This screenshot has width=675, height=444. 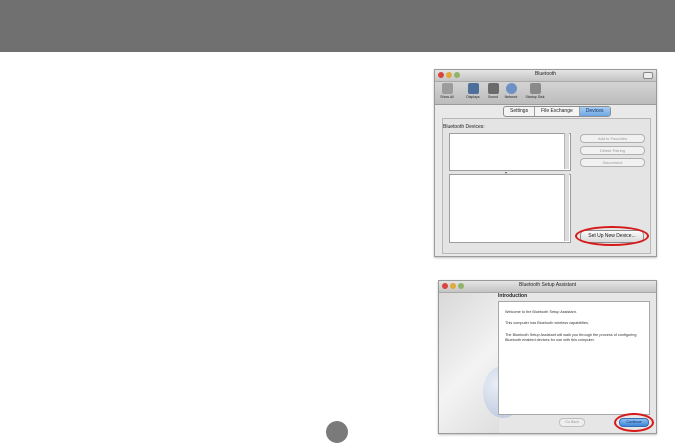 I want to click on disconnect-button: Disconnect, so click(x=612, y=162).